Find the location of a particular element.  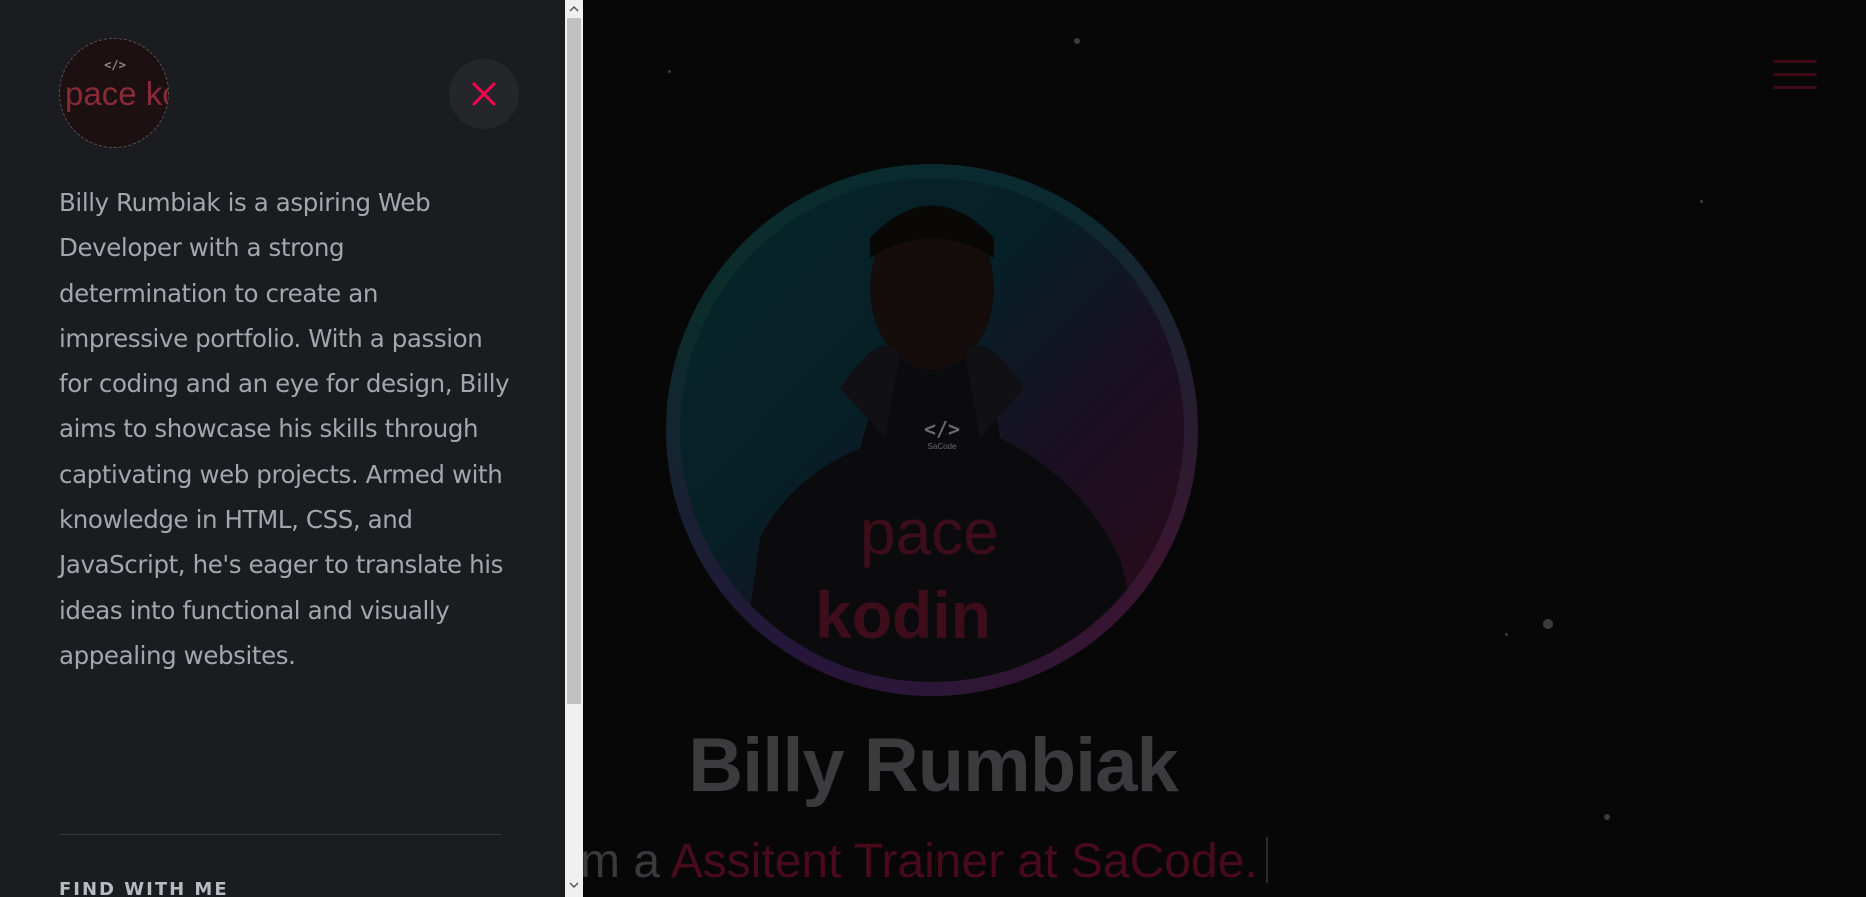

shirt-word-1: pace is located at coordinates (929, 532).